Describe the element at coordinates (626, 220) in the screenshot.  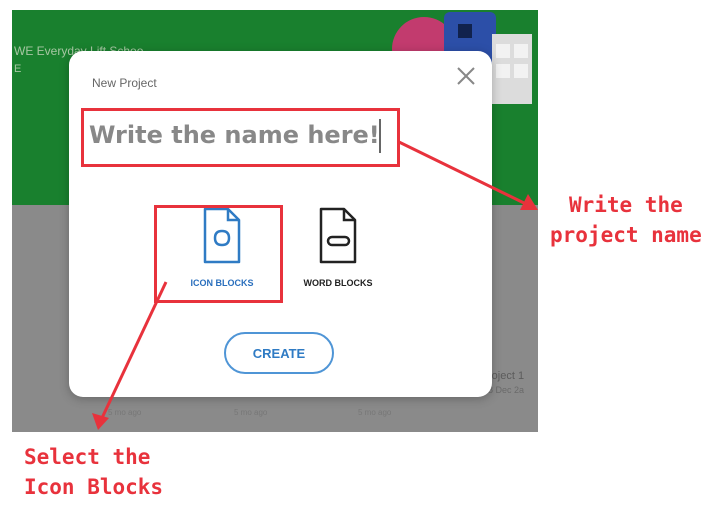
I see `name-callout-text: Write the project name` at that location.